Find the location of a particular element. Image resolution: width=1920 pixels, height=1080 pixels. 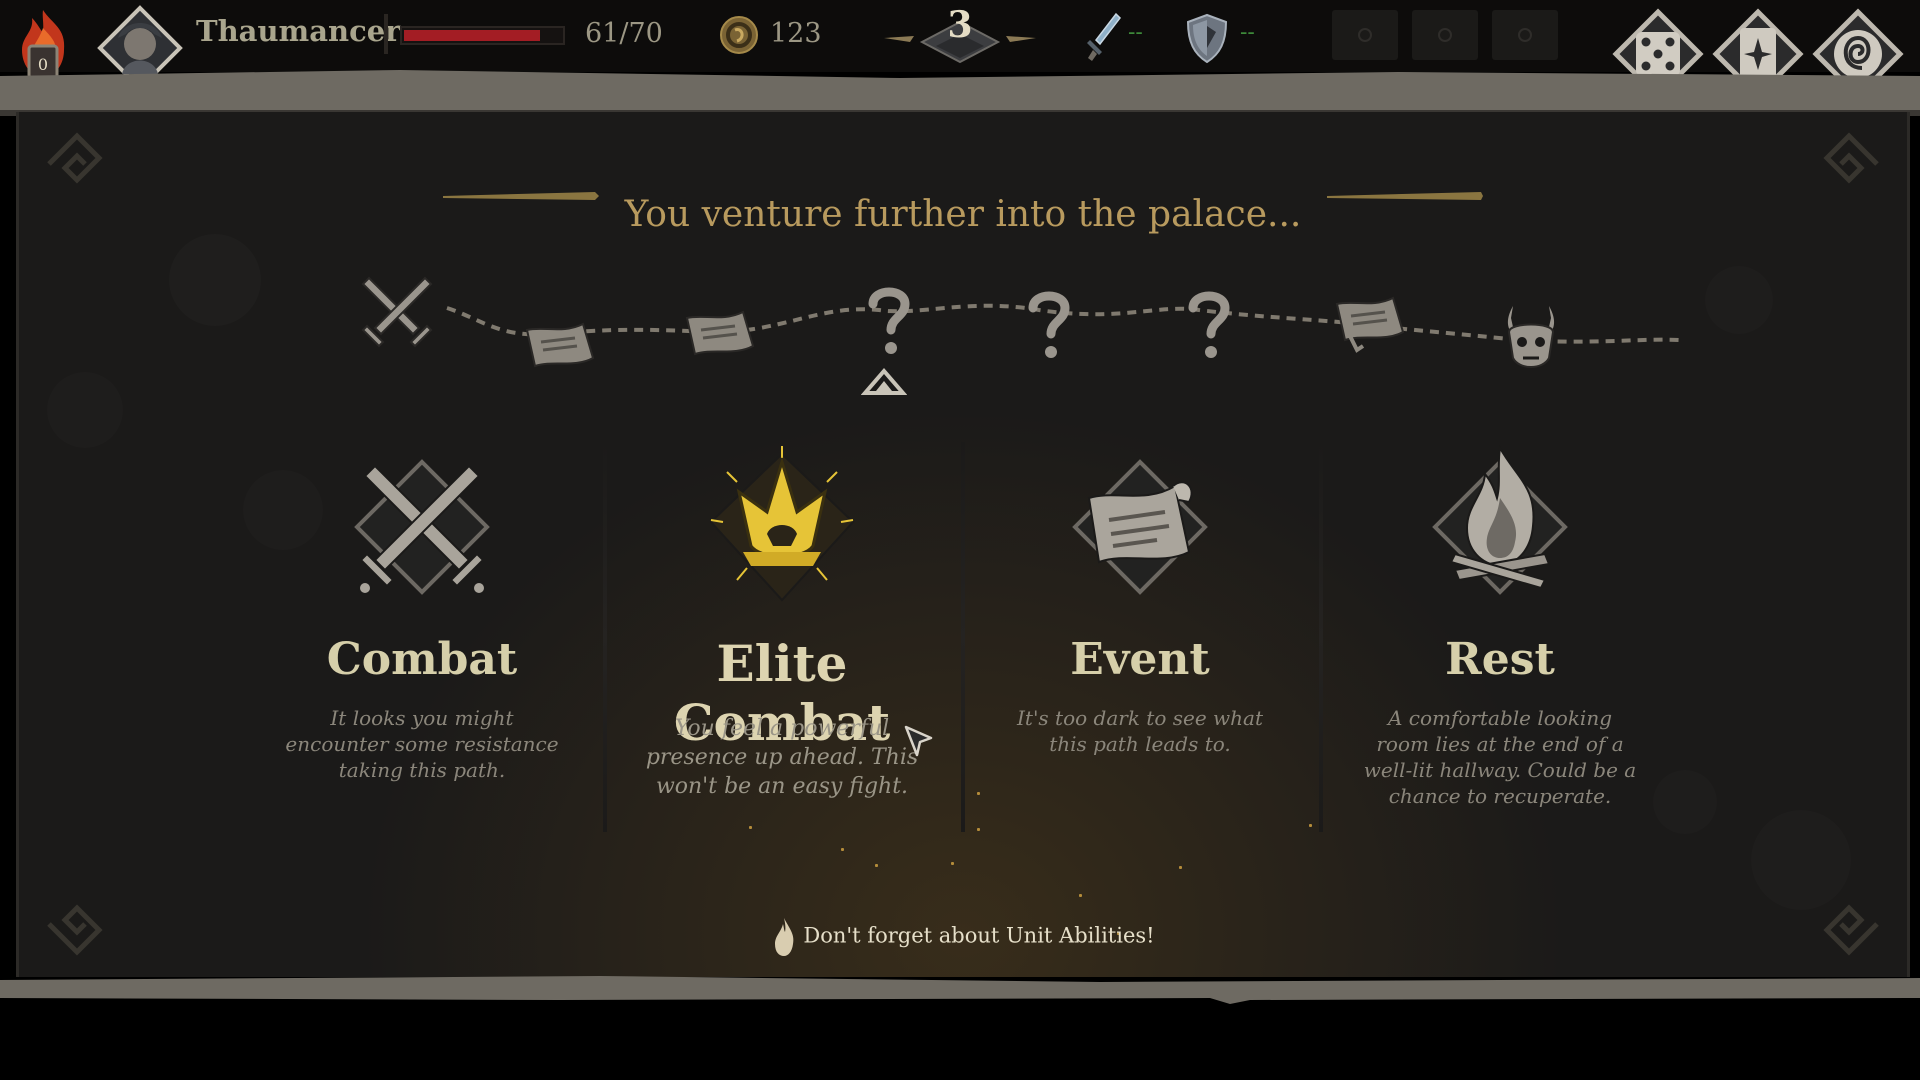

health-bar is located at coordinates (482, 35).